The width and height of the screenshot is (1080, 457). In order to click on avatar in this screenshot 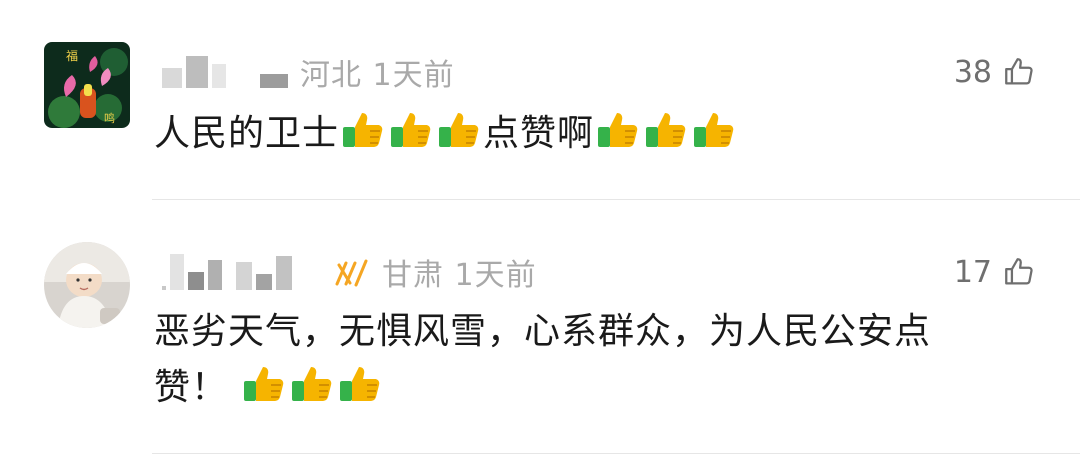, I will do `click(87, 285)`.